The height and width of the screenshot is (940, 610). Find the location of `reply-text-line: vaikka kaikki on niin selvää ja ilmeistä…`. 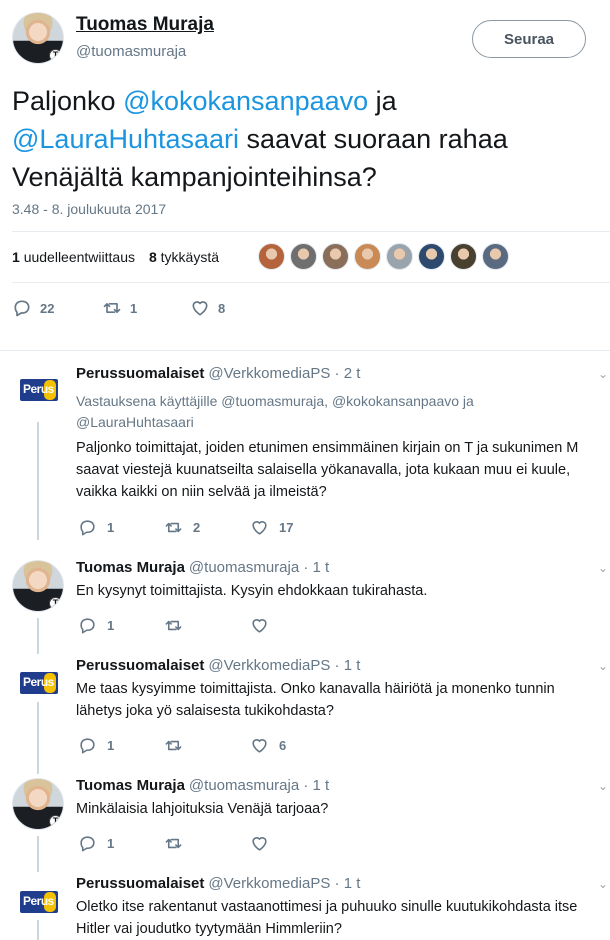

reply-text-line: vaikka kaikki on niin selvää ja ilmeistä… is located at coordinates (201, 492).